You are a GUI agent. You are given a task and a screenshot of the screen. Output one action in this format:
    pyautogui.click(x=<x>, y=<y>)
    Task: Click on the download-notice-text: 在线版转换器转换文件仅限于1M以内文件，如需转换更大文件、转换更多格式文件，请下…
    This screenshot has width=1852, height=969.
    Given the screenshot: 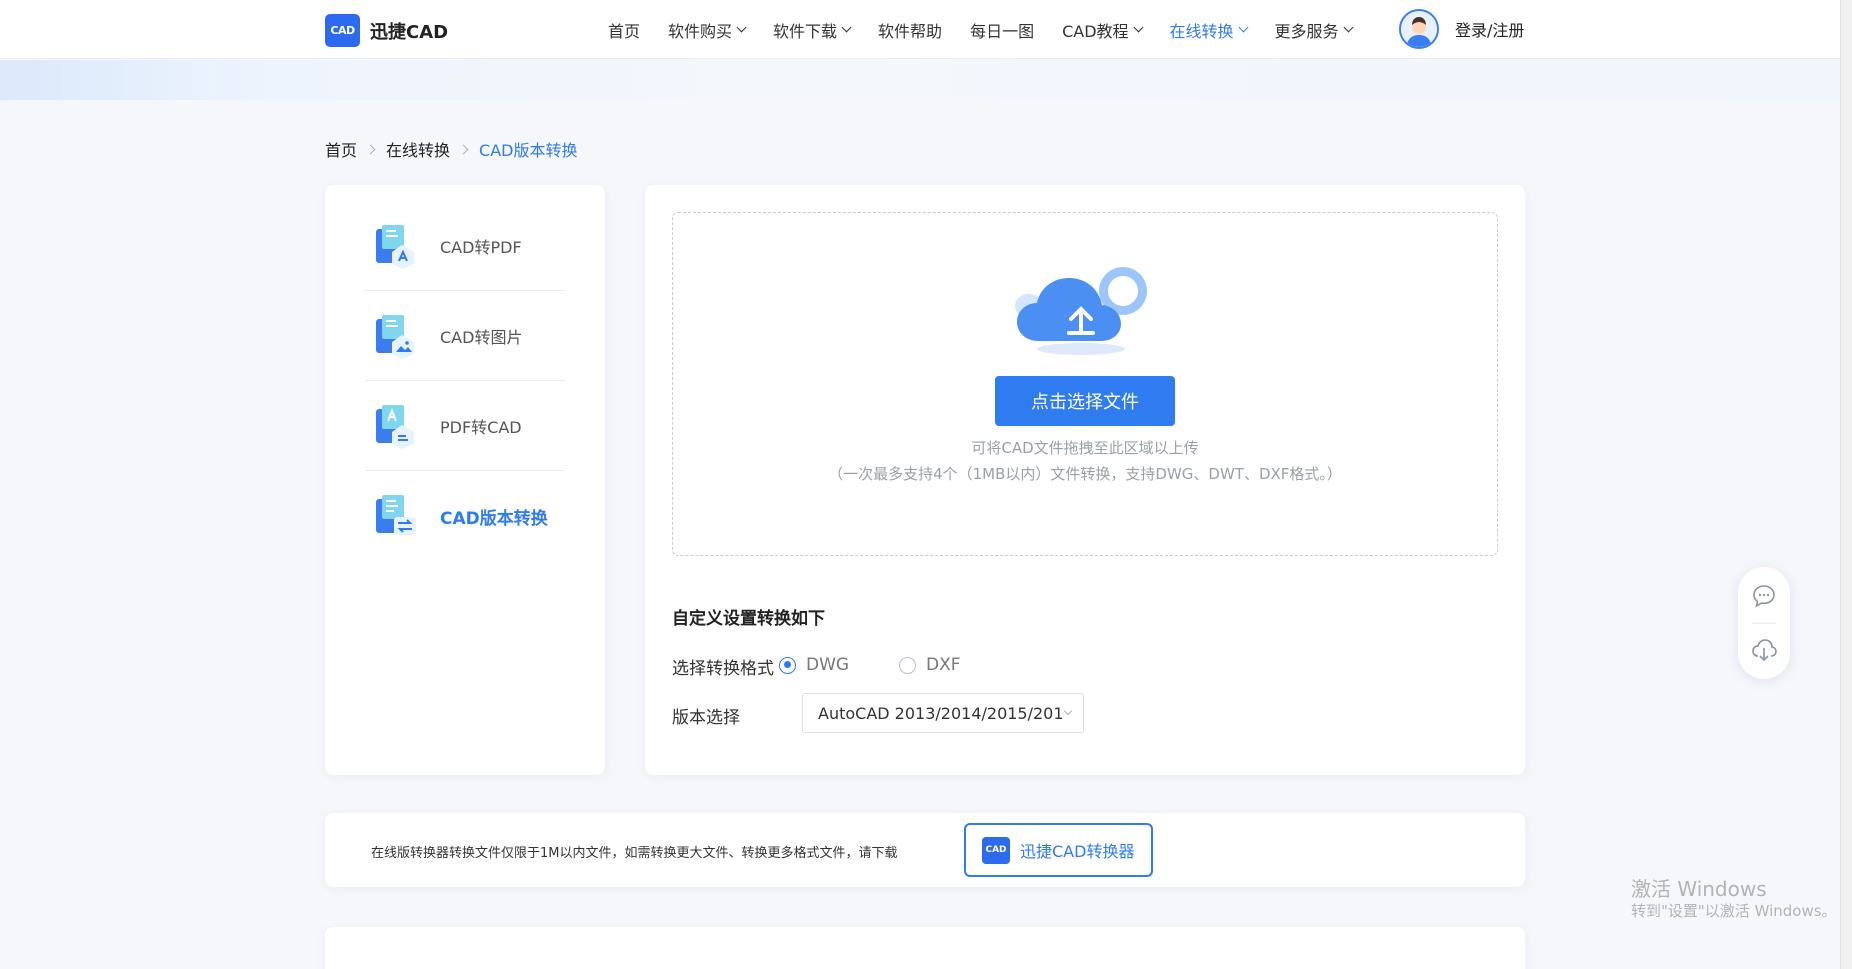 What is the action you would take?
    pyautogui.click(x=634, y=853)
    